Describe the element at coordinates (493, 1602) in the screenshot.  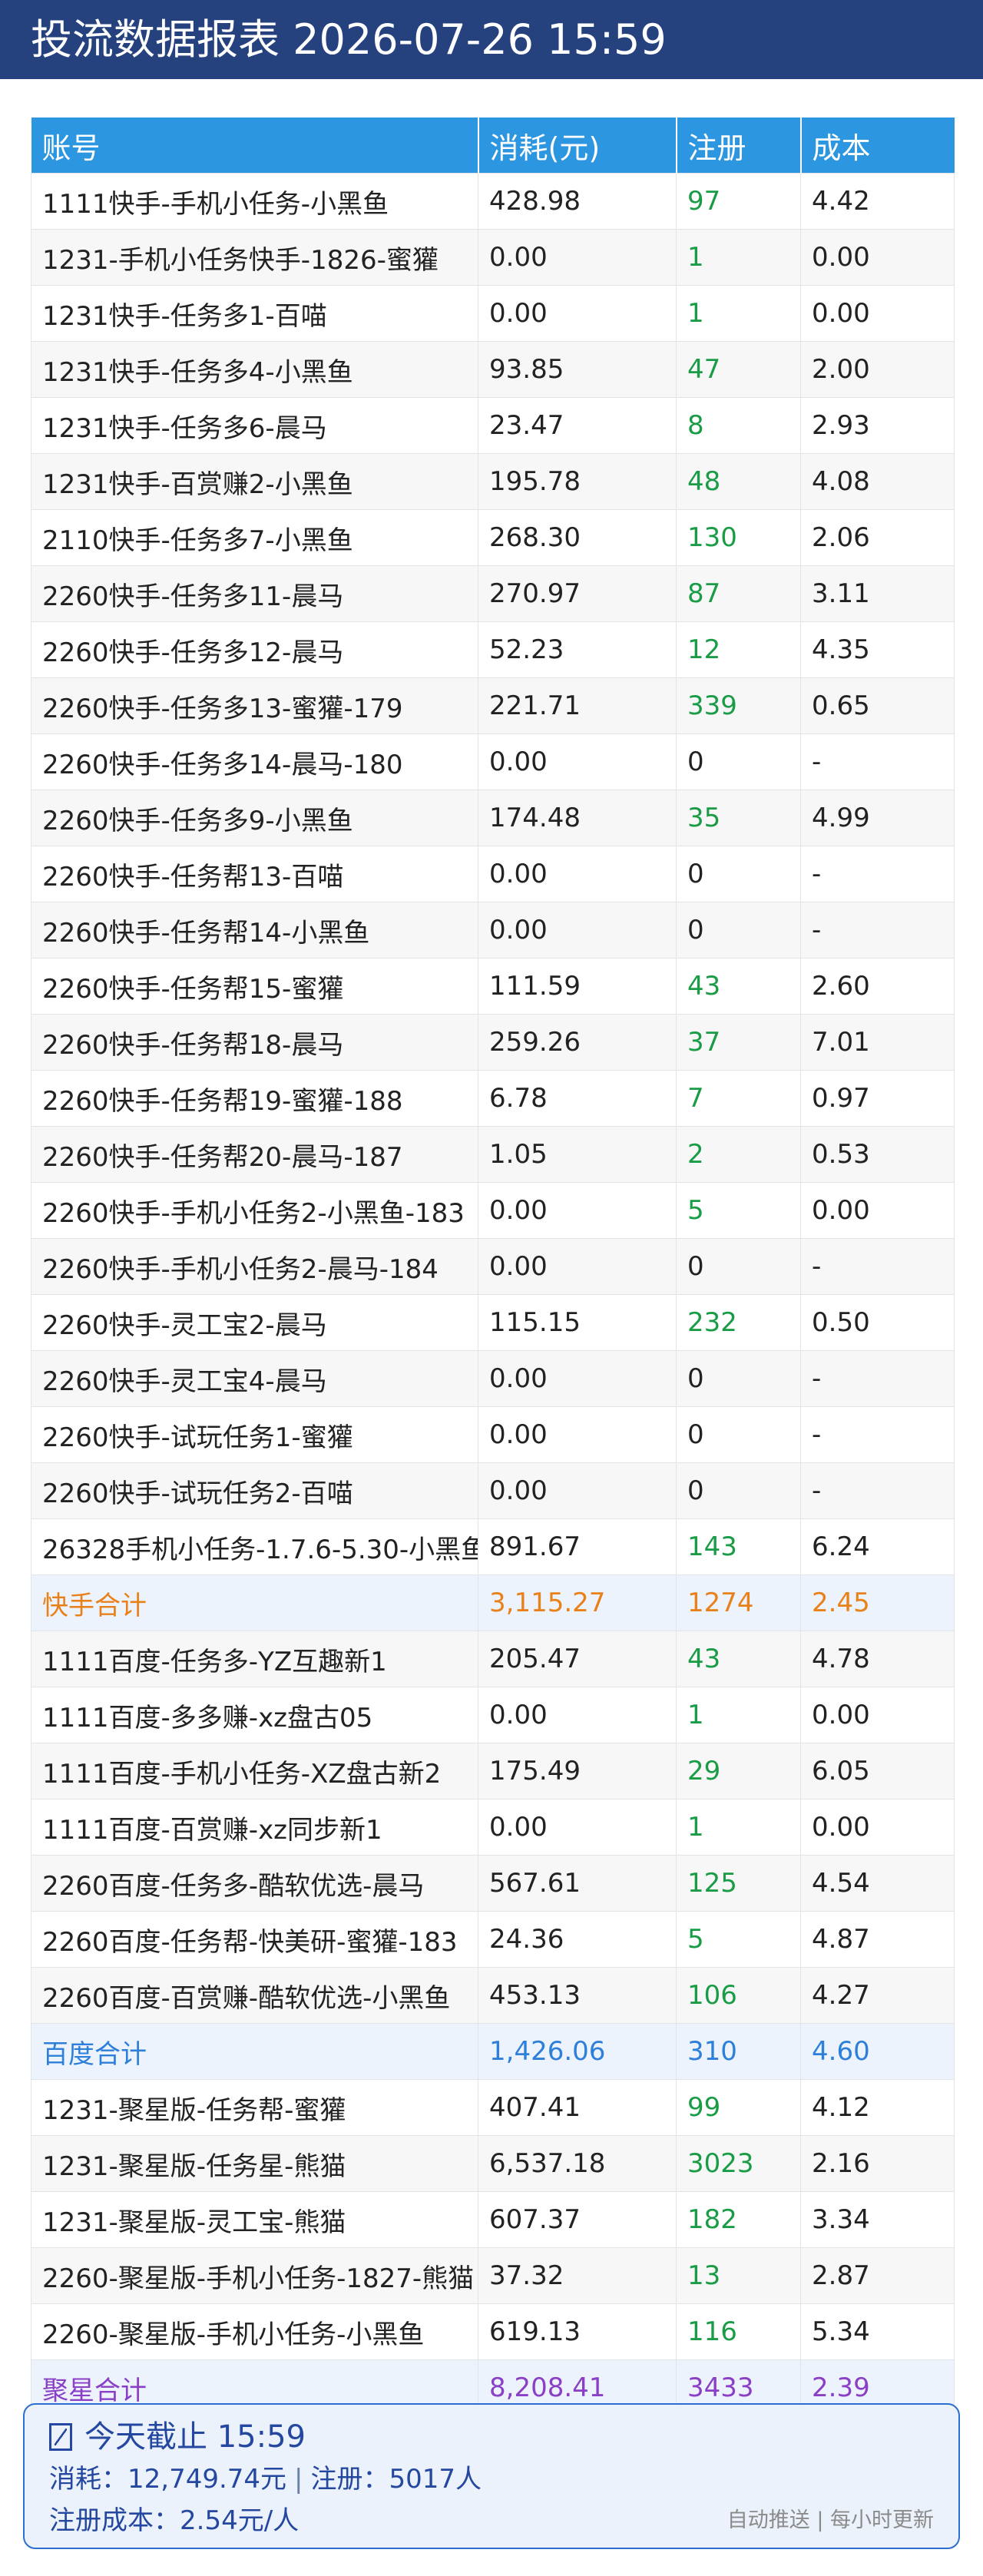
I see `subtotal-row: 快手合计 3,115.27 1274 2.45` at that location.